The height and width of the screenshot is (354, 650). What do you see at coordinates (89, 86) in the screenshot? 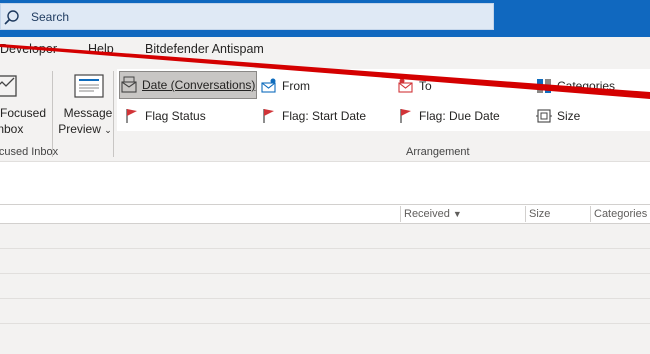
I see `message-preview-icon` at bounding box center [89, 86].